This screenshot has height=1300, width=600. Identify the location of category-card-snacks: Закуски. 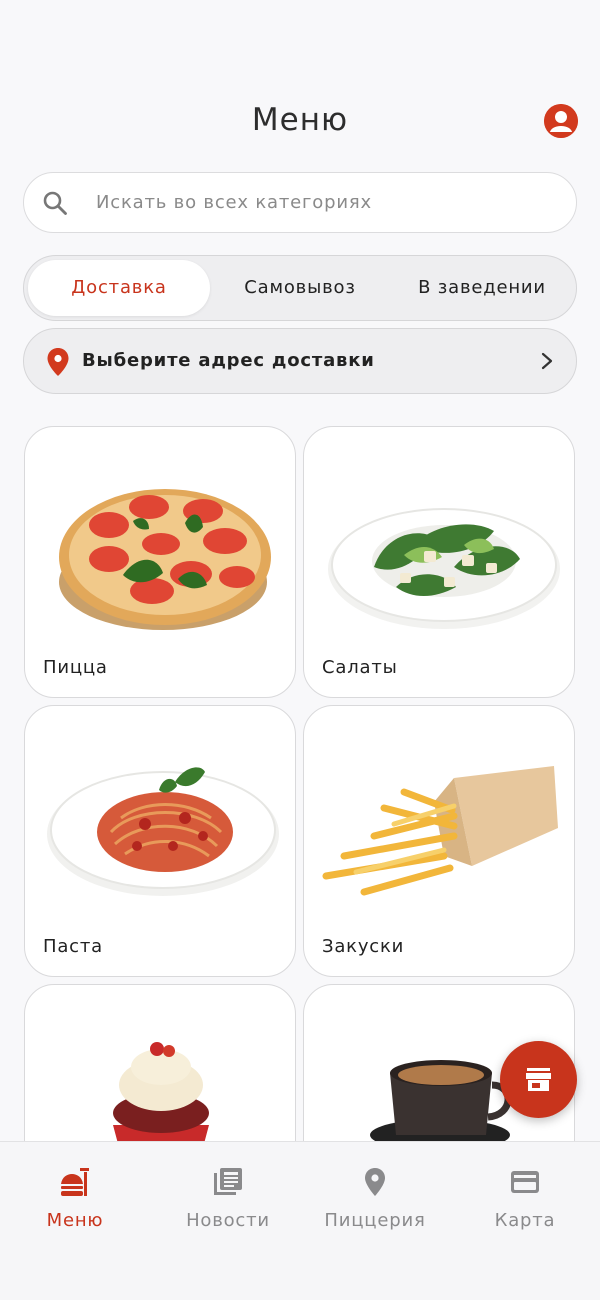
(439, 841).